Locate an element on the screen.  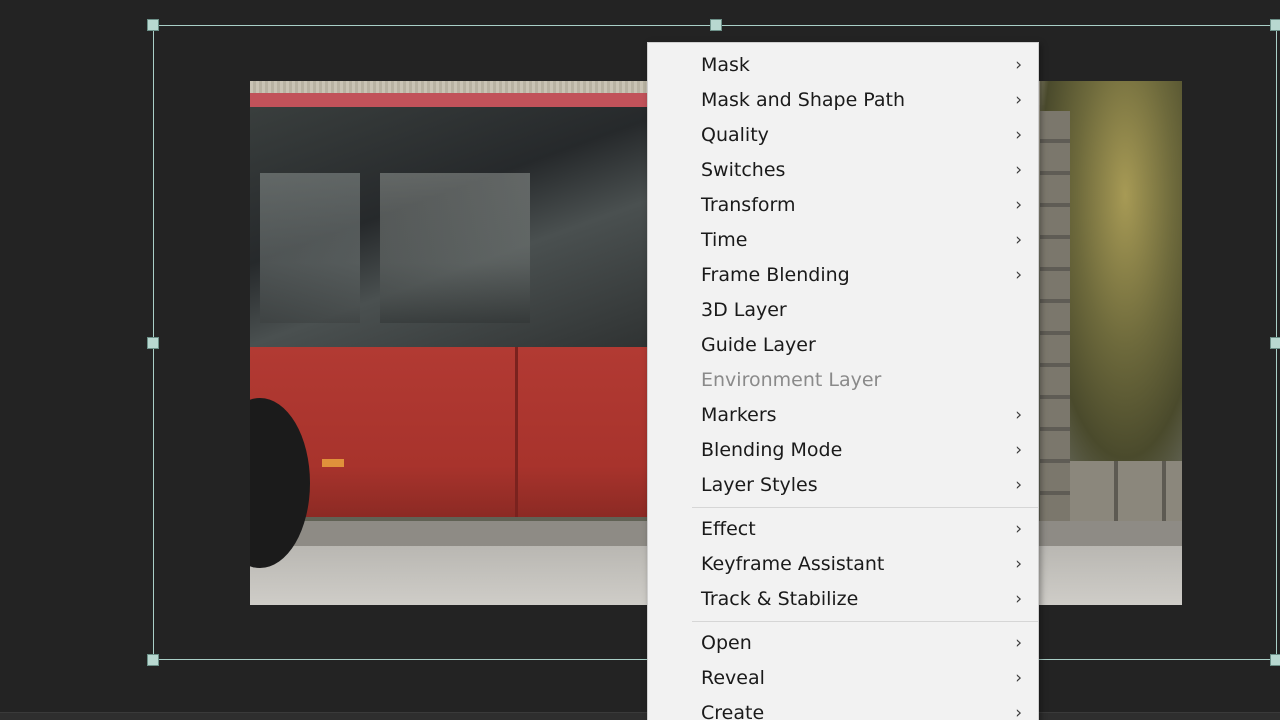
menu-item-label: Environment Layer is located at coordinates (791, 380).